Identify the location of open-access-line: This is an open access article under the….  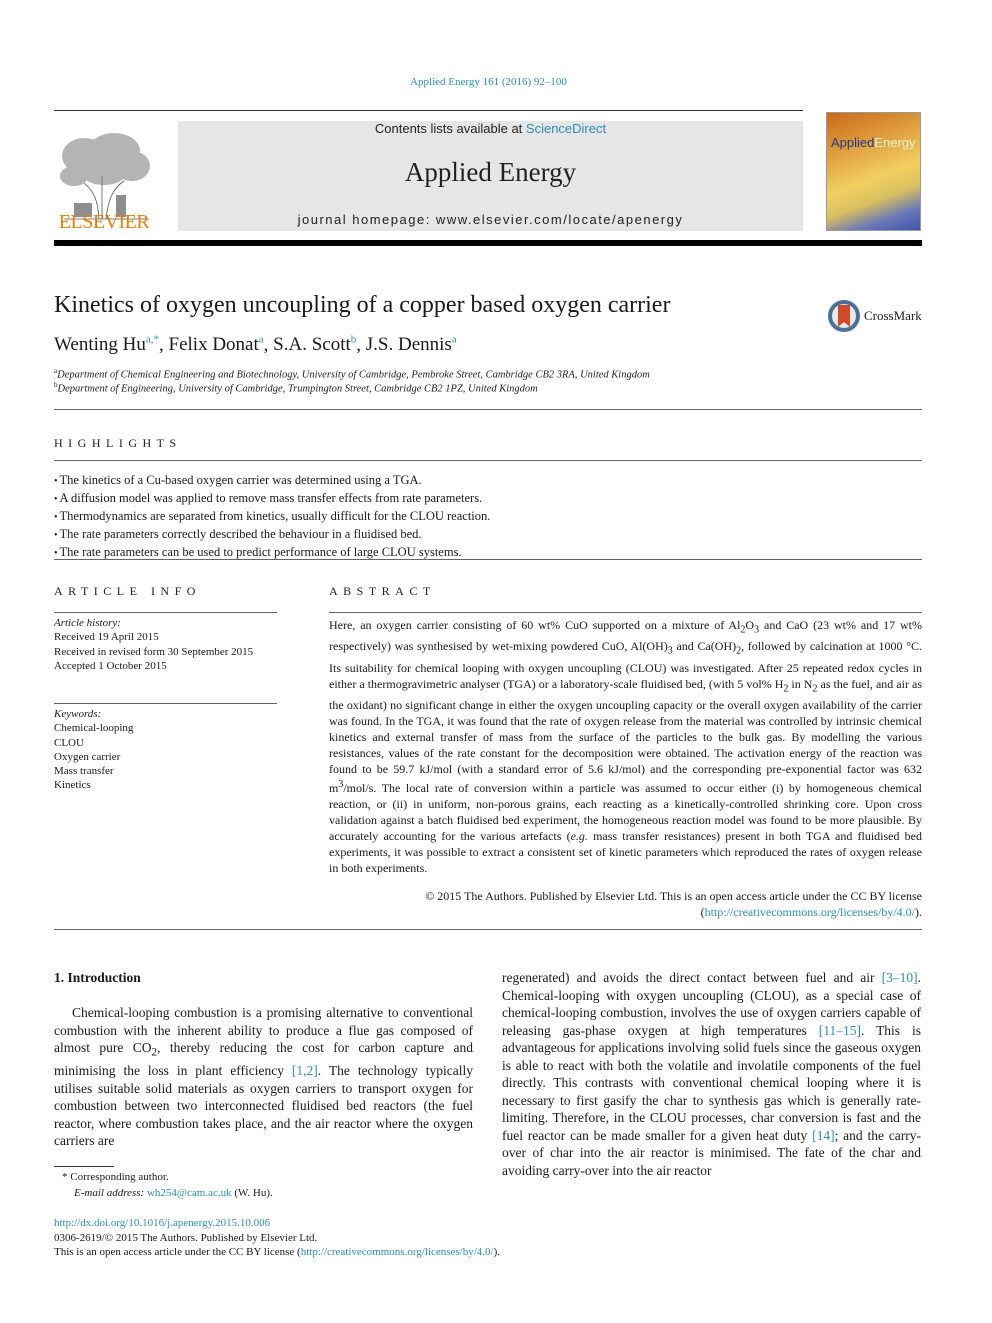
(277, 1252).